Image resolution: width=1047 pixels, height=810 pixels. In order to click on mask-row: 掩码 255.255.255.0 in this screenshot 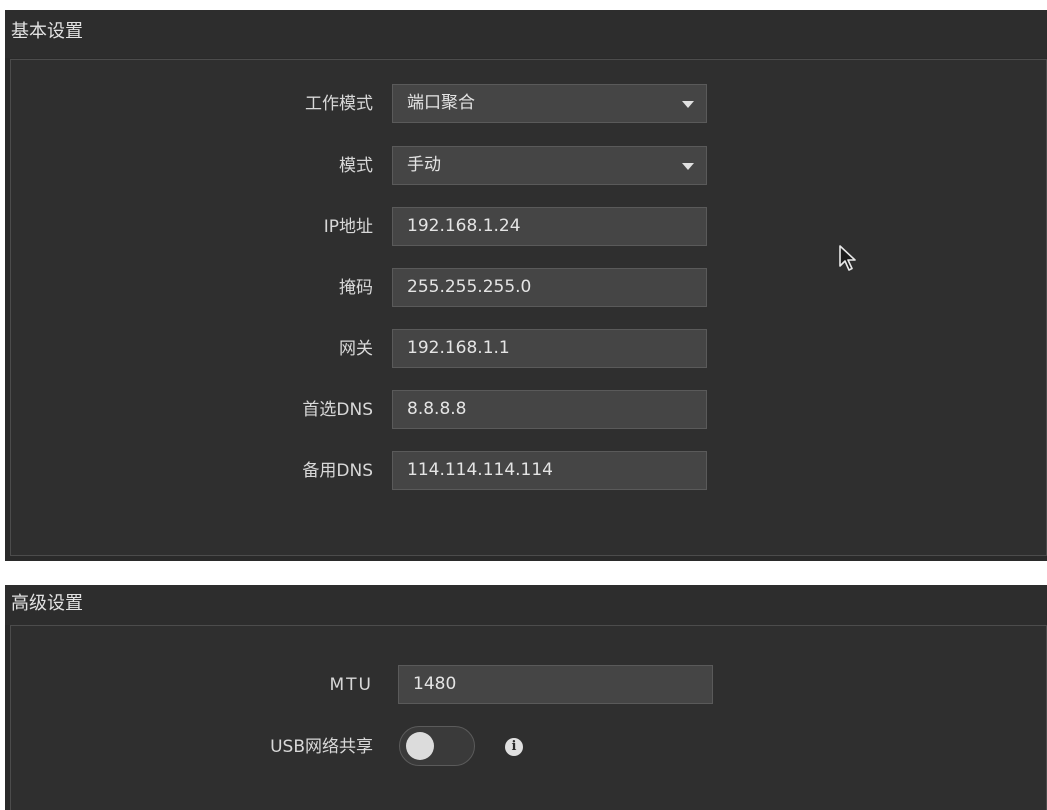, I will do `click(528, 288)`.